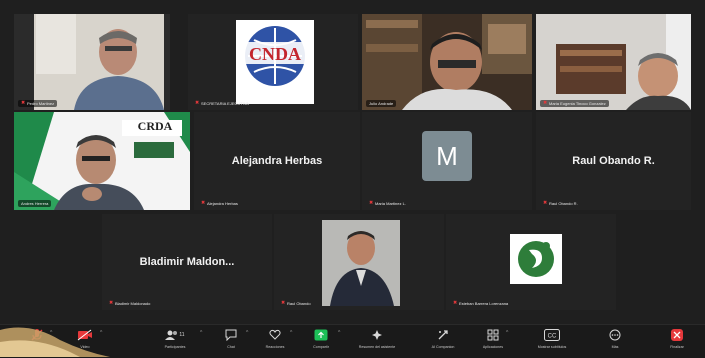 The image size is (705, 358). I want to click on name-tag: ✖ Maria Martinez L., so click(387, 203).